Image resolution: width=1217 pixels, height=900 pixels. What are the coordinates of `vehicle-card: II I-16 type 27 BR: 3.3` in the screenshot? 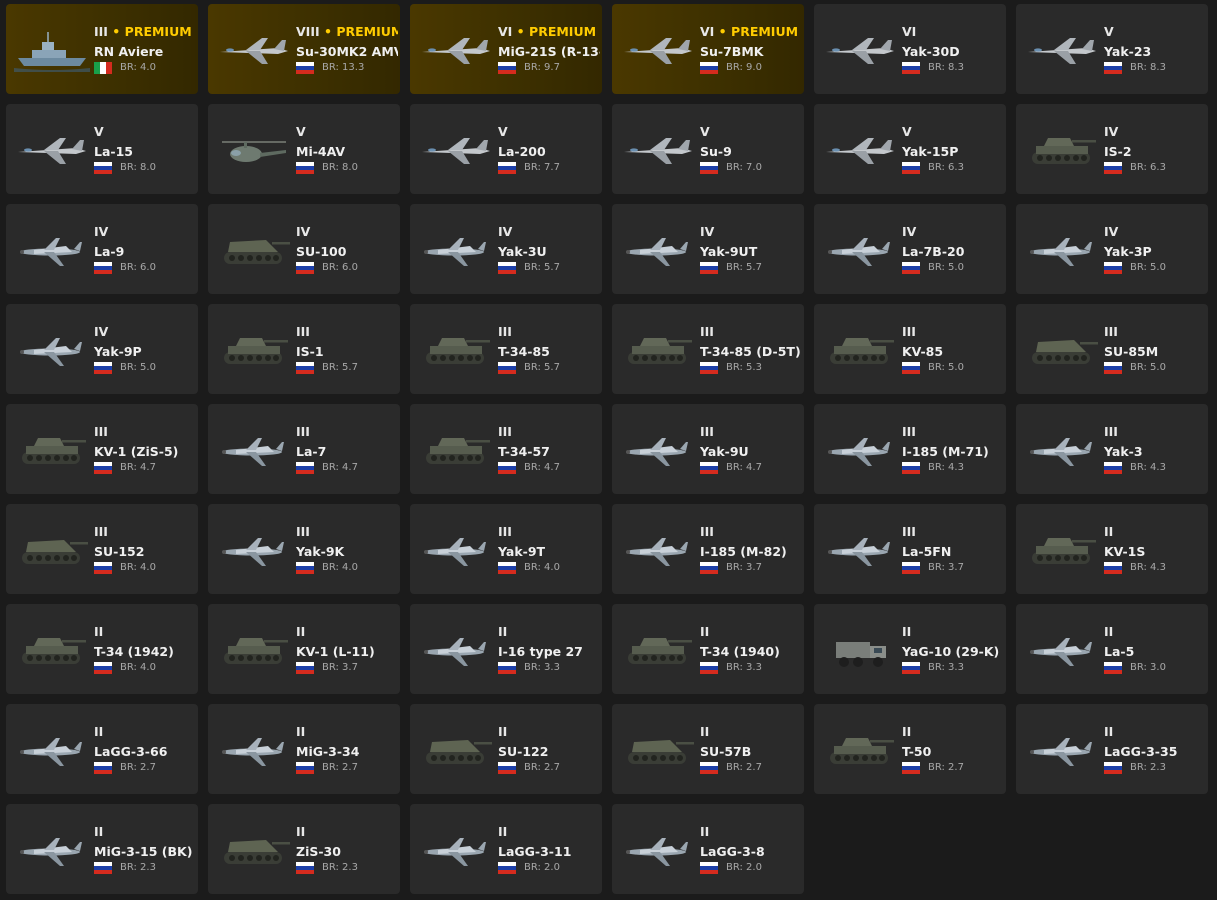 It's located at (506, 649).